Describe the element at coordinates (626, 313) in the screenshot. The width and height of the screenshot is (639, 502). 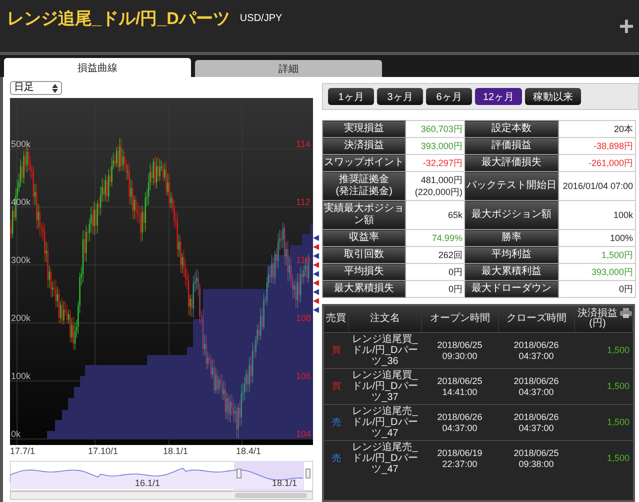
I see `printer-icon` at that location.